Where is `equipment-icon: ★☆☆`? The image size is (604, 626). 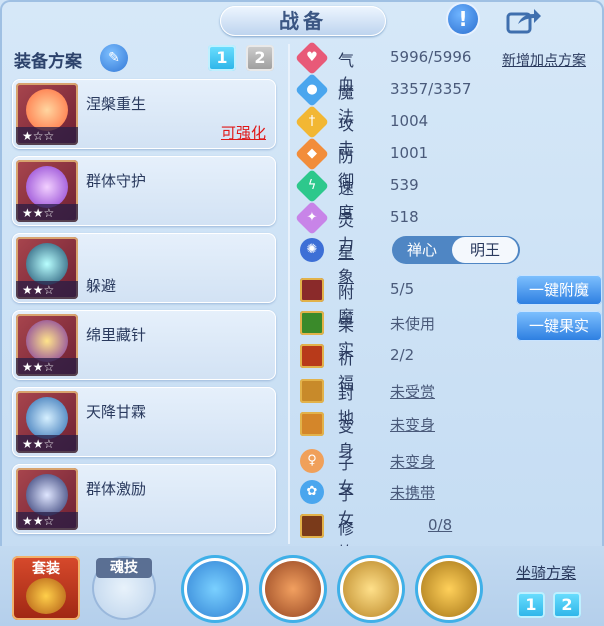 equipment-icon: ★☆☆ is located at coordinates (47, 114).